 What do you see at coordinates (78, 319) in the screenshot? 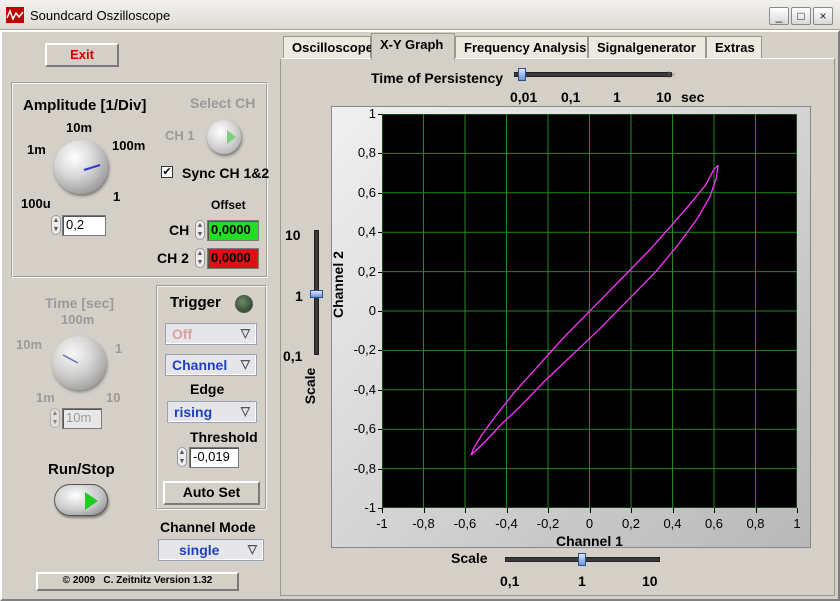
I see `time-tick-label: 100m` at bounding box center [78, 319].